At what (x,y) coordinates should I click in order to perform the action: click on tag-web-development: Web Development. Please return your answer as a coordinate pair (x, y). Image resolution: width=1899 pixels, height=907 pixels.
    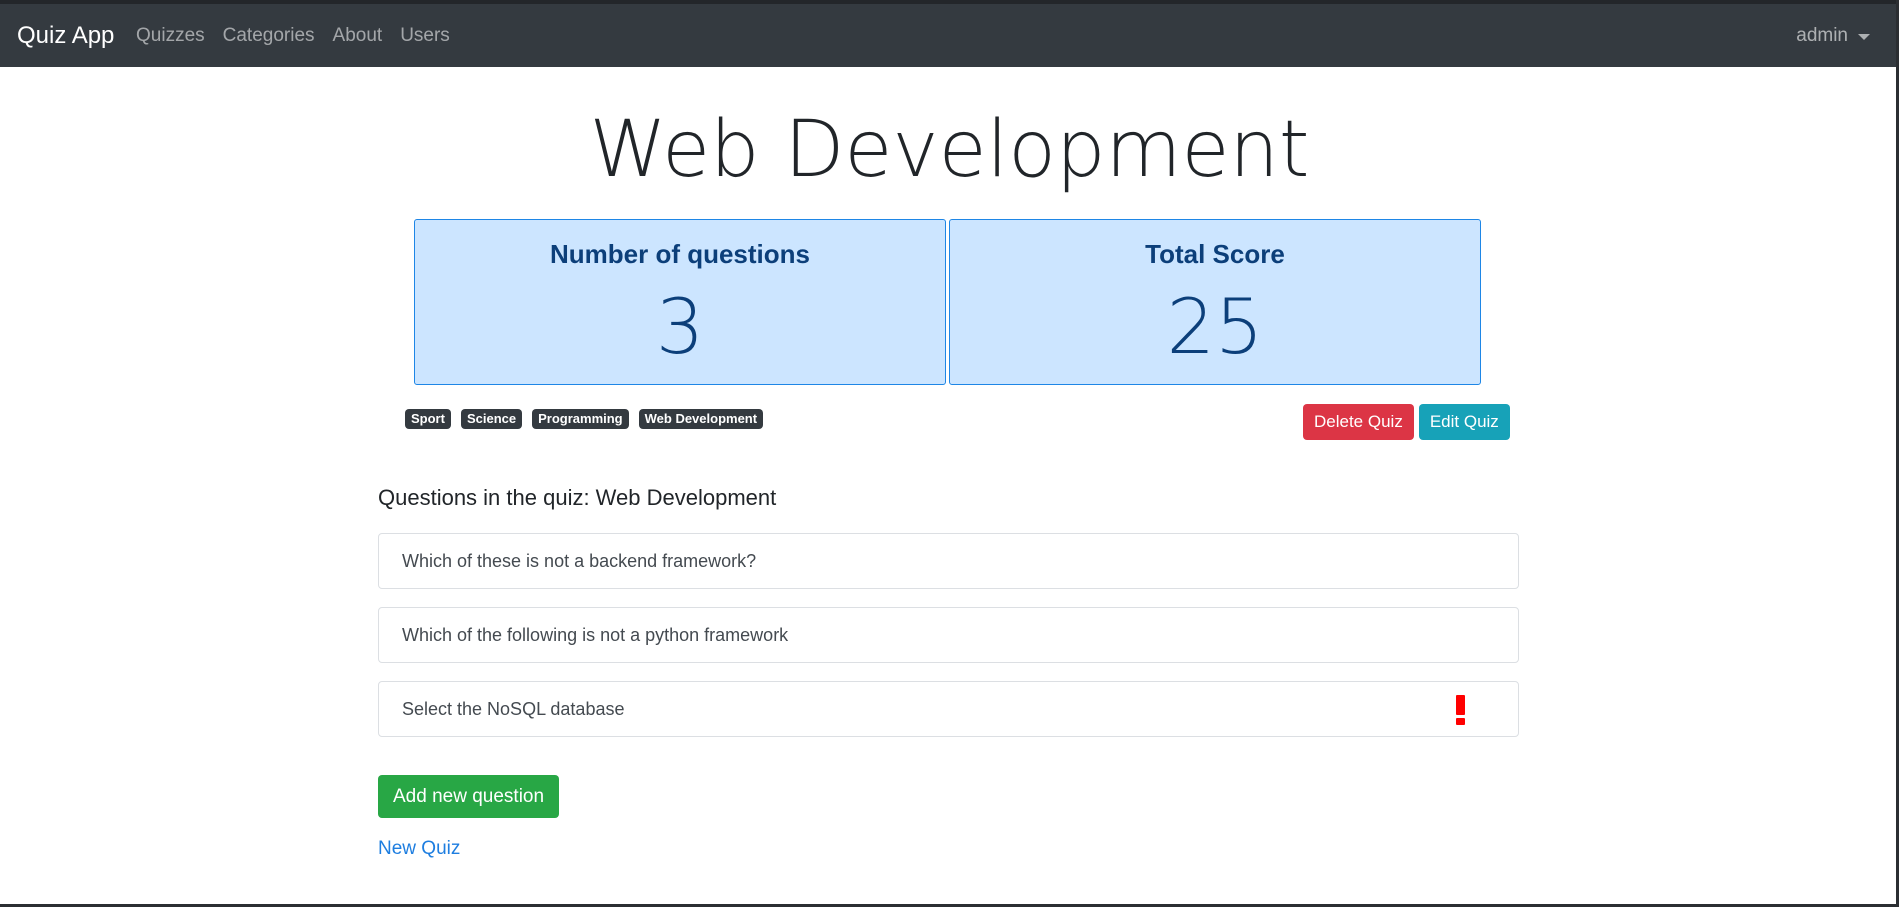
    Looking at the image, I should click on (701, 419).